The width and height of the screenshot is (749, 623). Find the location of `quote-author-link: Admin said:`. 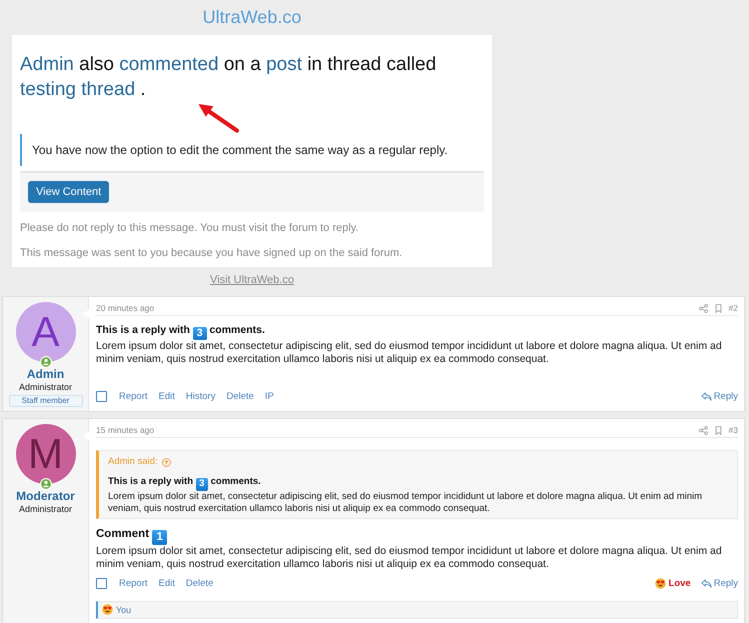

quote-author-link: Admin said: is located at coordinates (133, 462).